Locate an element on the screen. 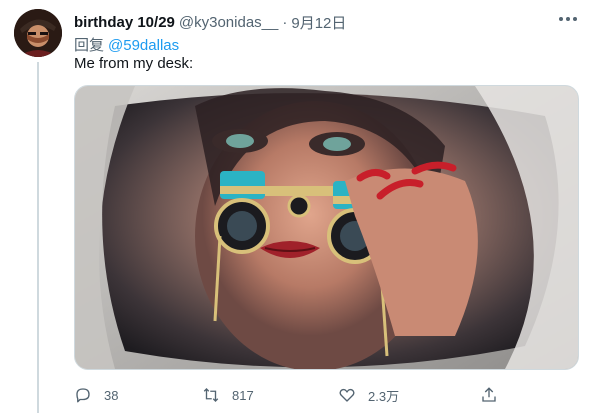 Image resolution: width=595 pixels, height=413 pixels. user-handle: @ky3onidas__ is located at coordinates (228, 22).